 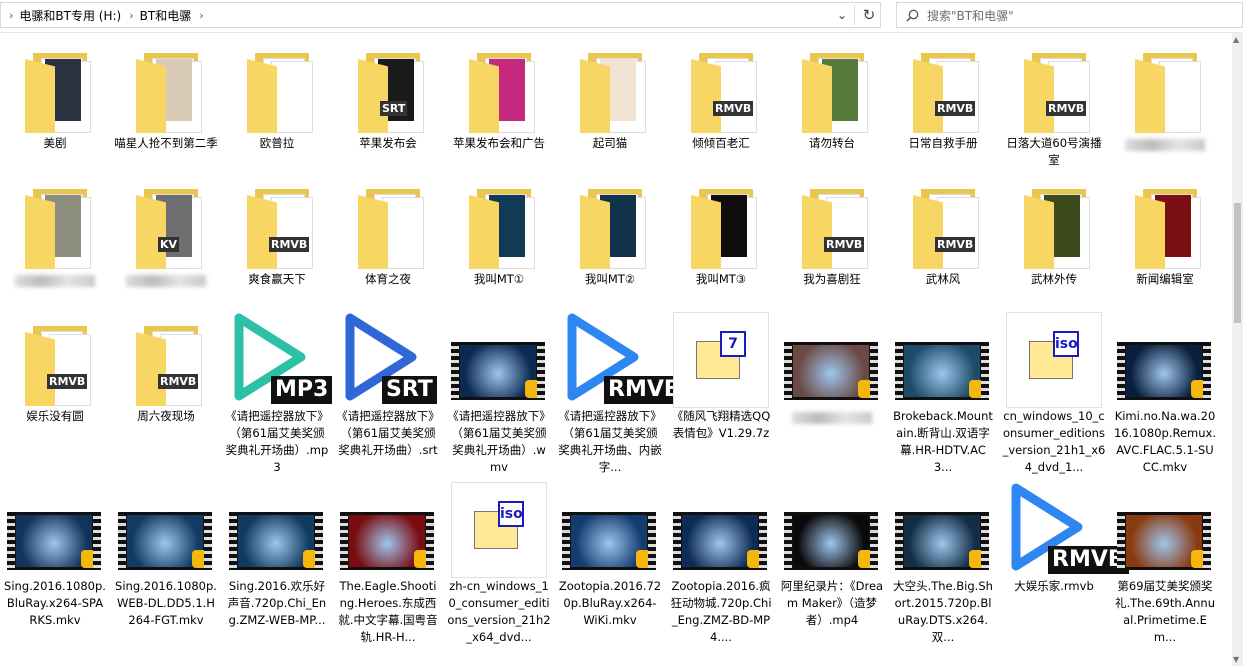 What do you see at coordinates (166, 416) in the screenshot?
I see `item-label: 周六夜现场` at bounding box center [166, 416].